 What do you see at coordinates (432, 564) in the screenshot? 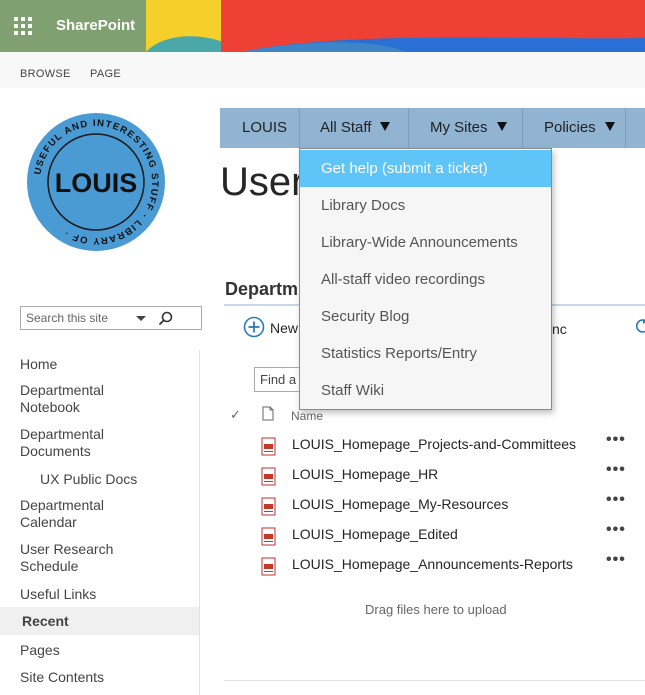
I see `file-name: LOUIS_Homepage_Announcements-Reports` at bounding box center [432, 564].